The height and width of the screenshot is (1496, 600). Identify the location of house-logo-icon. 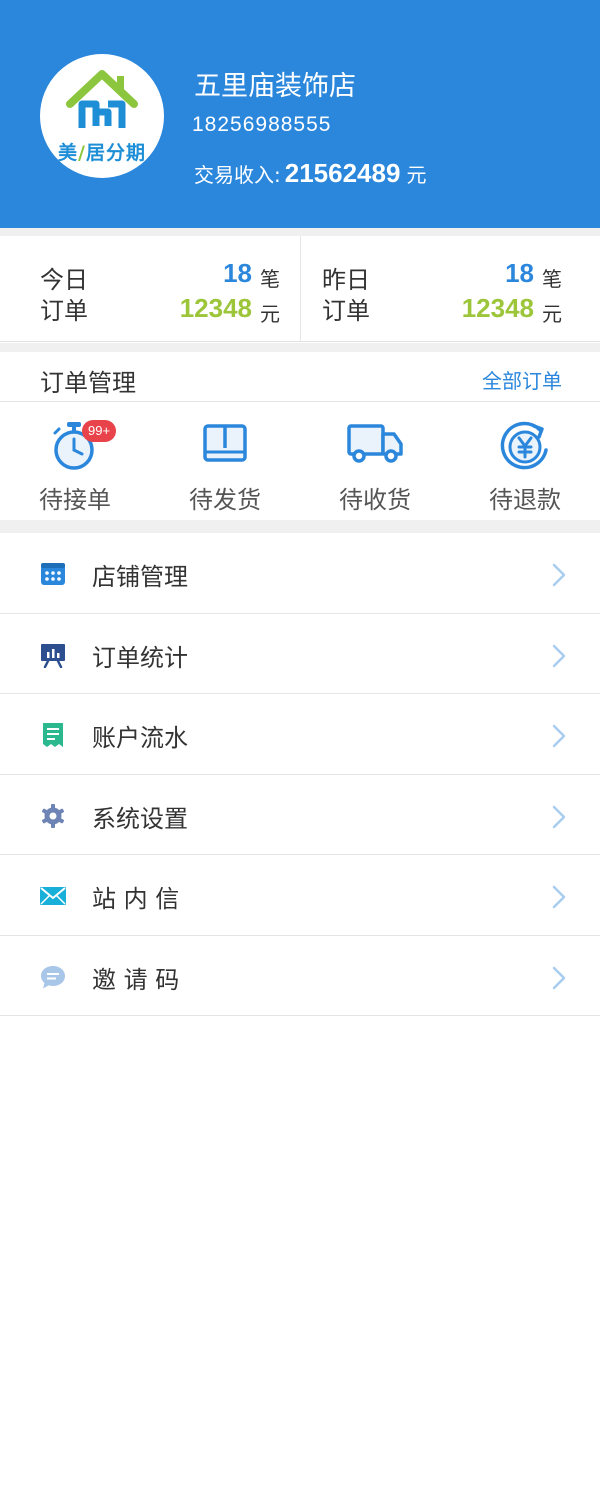
(102, 99).